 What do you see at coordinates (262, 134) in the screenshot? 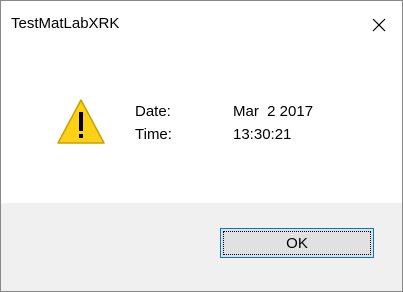
I see `time-value: 13:30:21` at bounding box center [262, 134].